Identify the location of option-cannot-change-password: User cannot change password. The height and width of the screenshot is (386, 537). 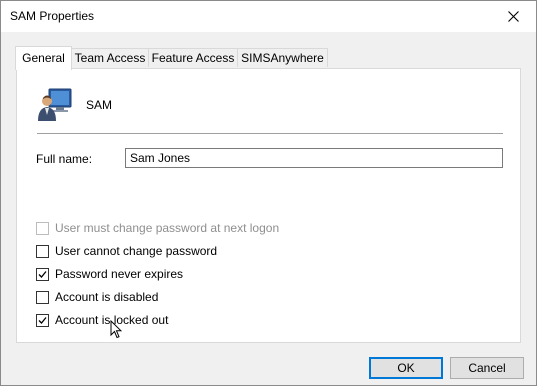
(126, 251).